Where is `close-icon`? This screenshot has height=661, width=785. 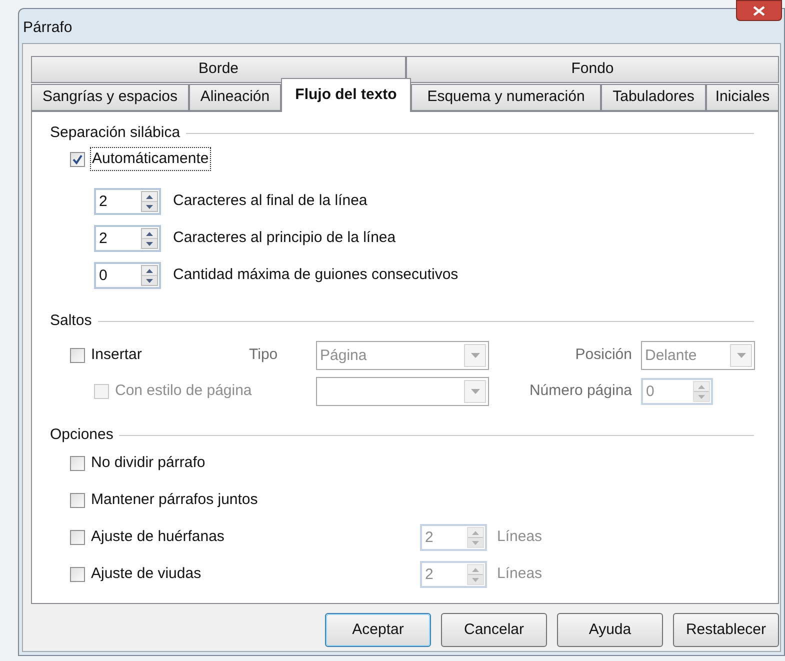
close-icon is located at coordinates (759, 11).